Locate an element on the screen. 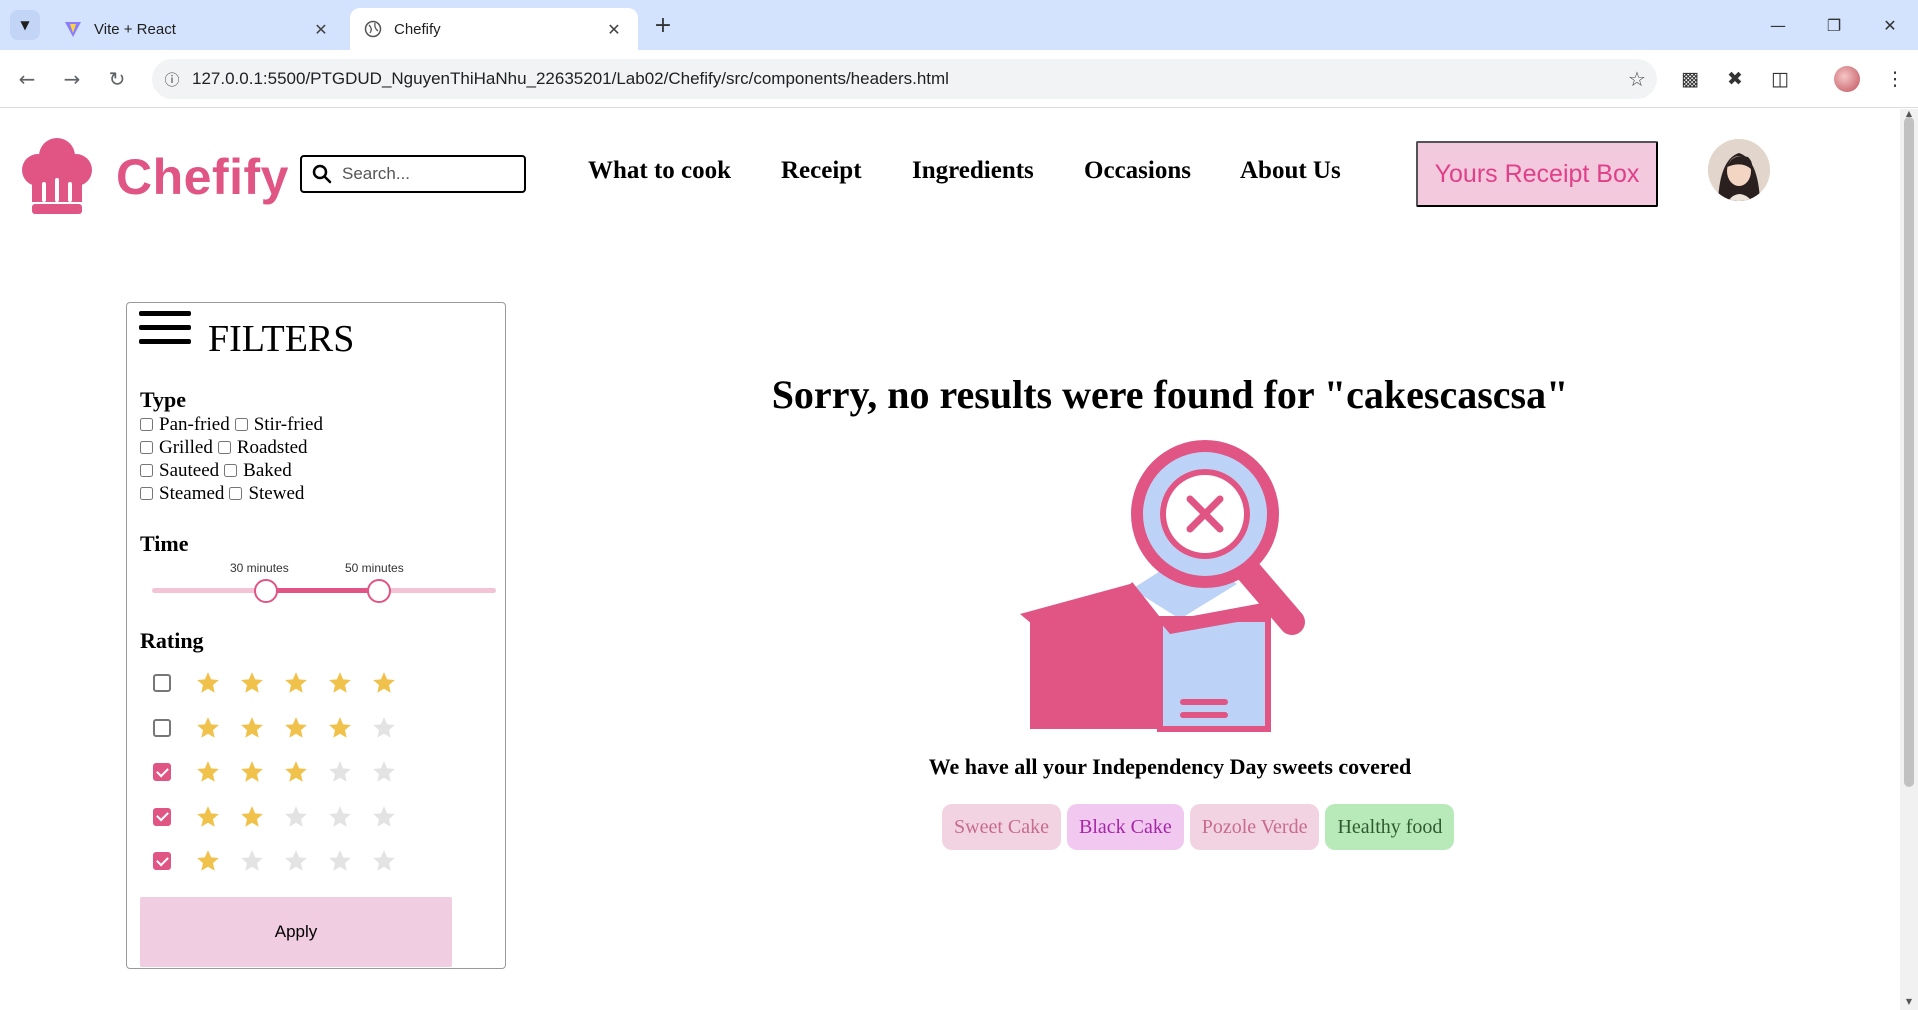 The image size is (1918, 1010). chef-hat-icon is located at coordinates (57, 176).